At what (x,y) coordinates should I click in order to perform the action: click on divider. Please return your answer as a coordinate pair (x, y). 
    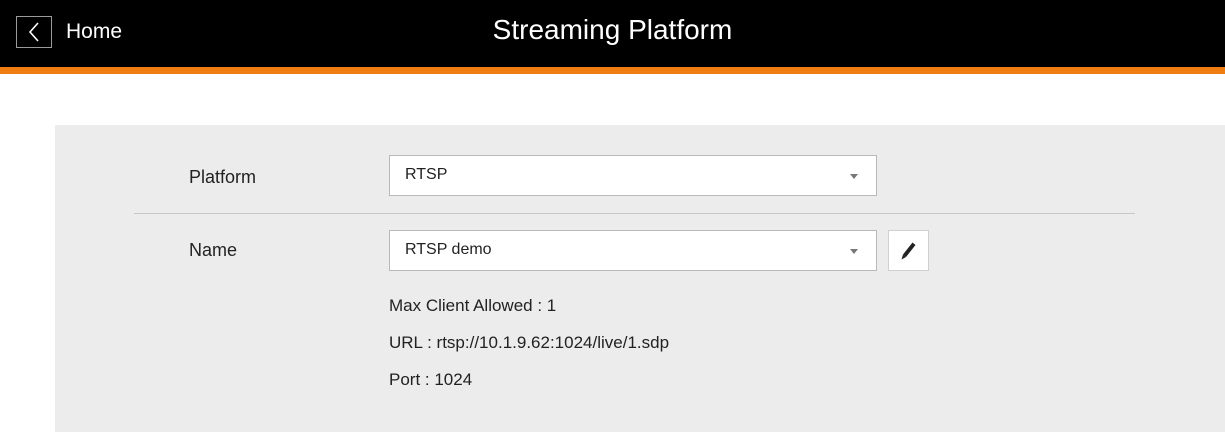
    Looking at the image, I should click on (634, 213).